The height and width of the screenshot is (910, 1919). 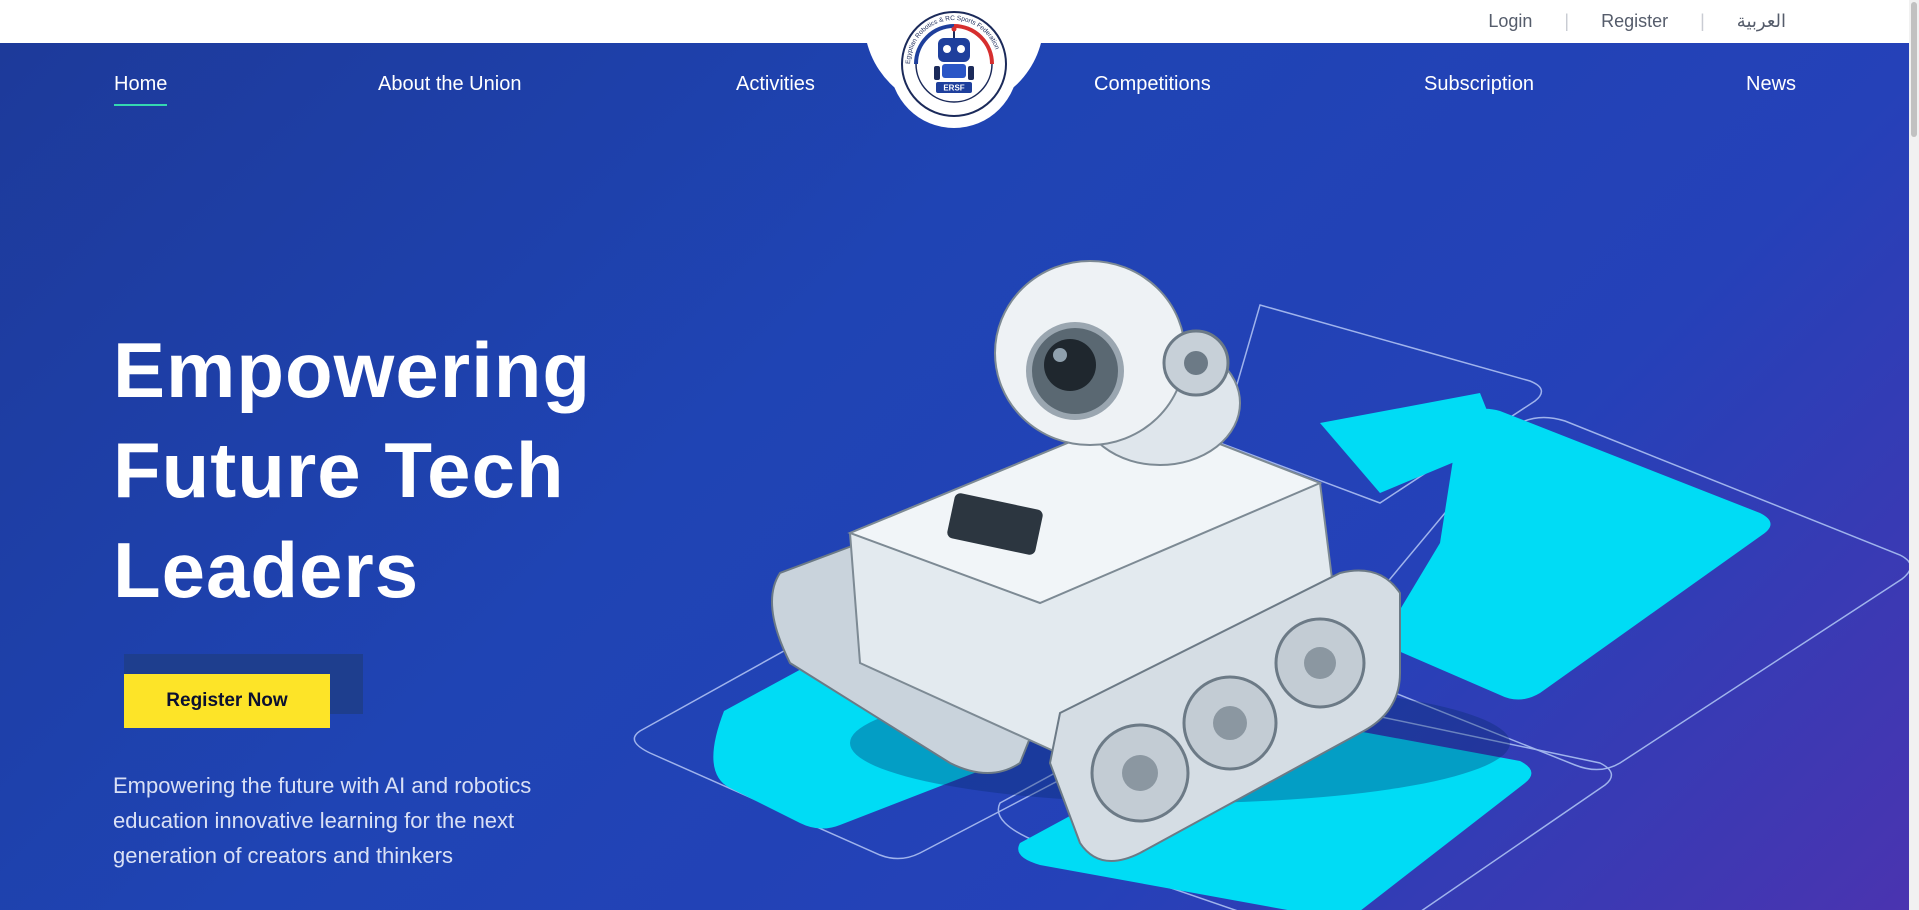 What do you see at coordinates (227, 701) in the screenshot?
I see `register-now-button: Register Now` at bounding box center [227, 701].